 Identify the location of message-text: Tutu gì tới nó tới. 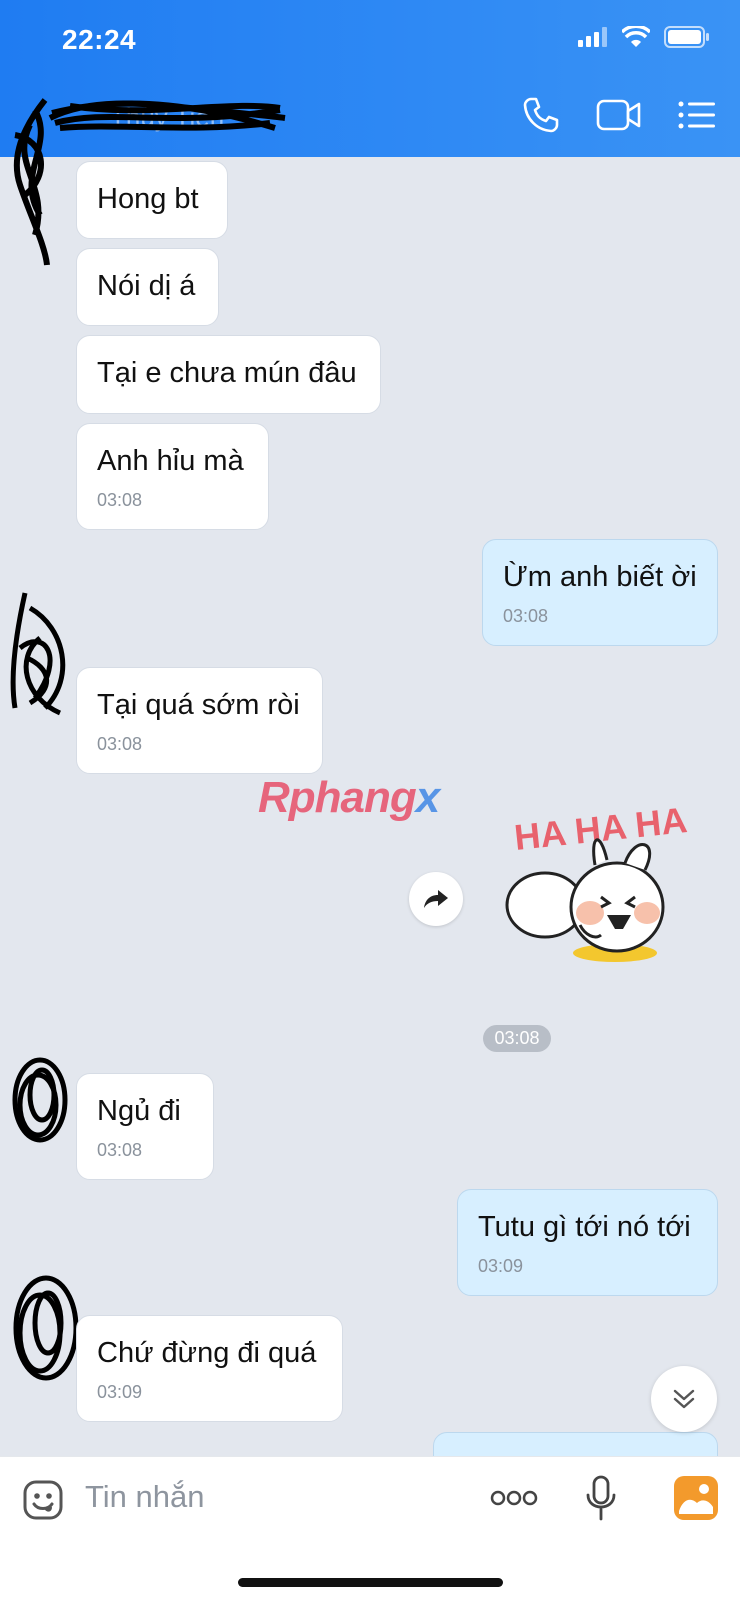
(584, 1227).